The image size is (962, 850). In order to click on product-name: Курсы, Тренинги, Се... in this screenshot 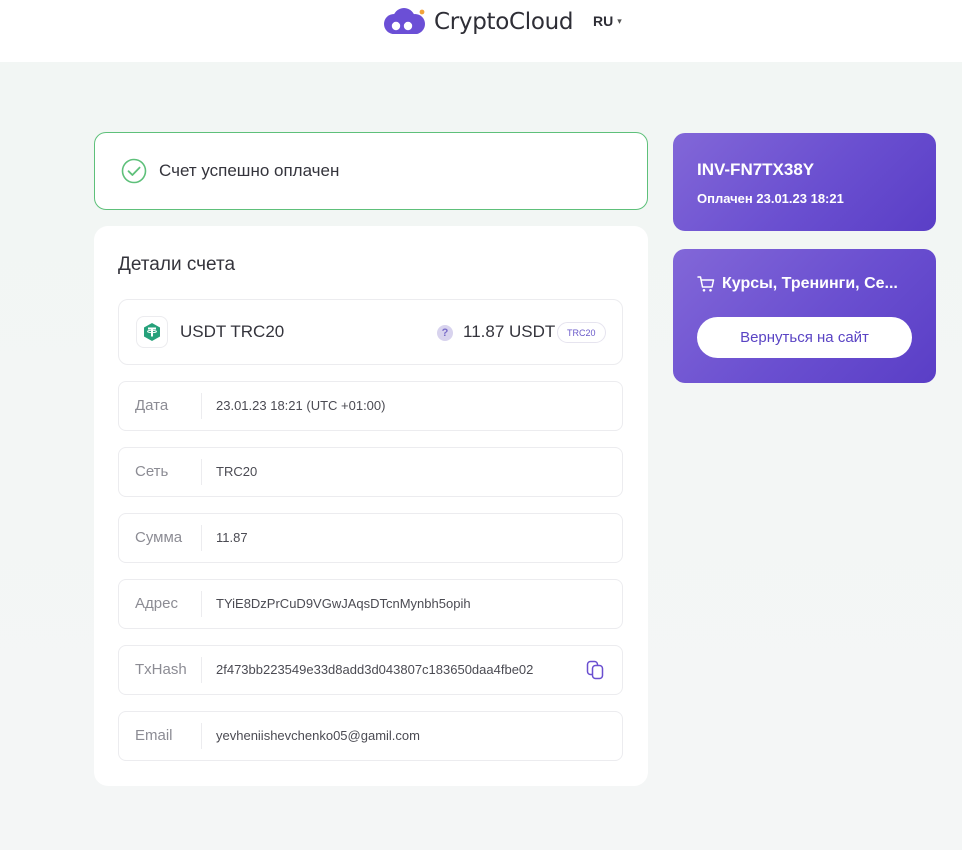, I will do `click(810, 283)`.